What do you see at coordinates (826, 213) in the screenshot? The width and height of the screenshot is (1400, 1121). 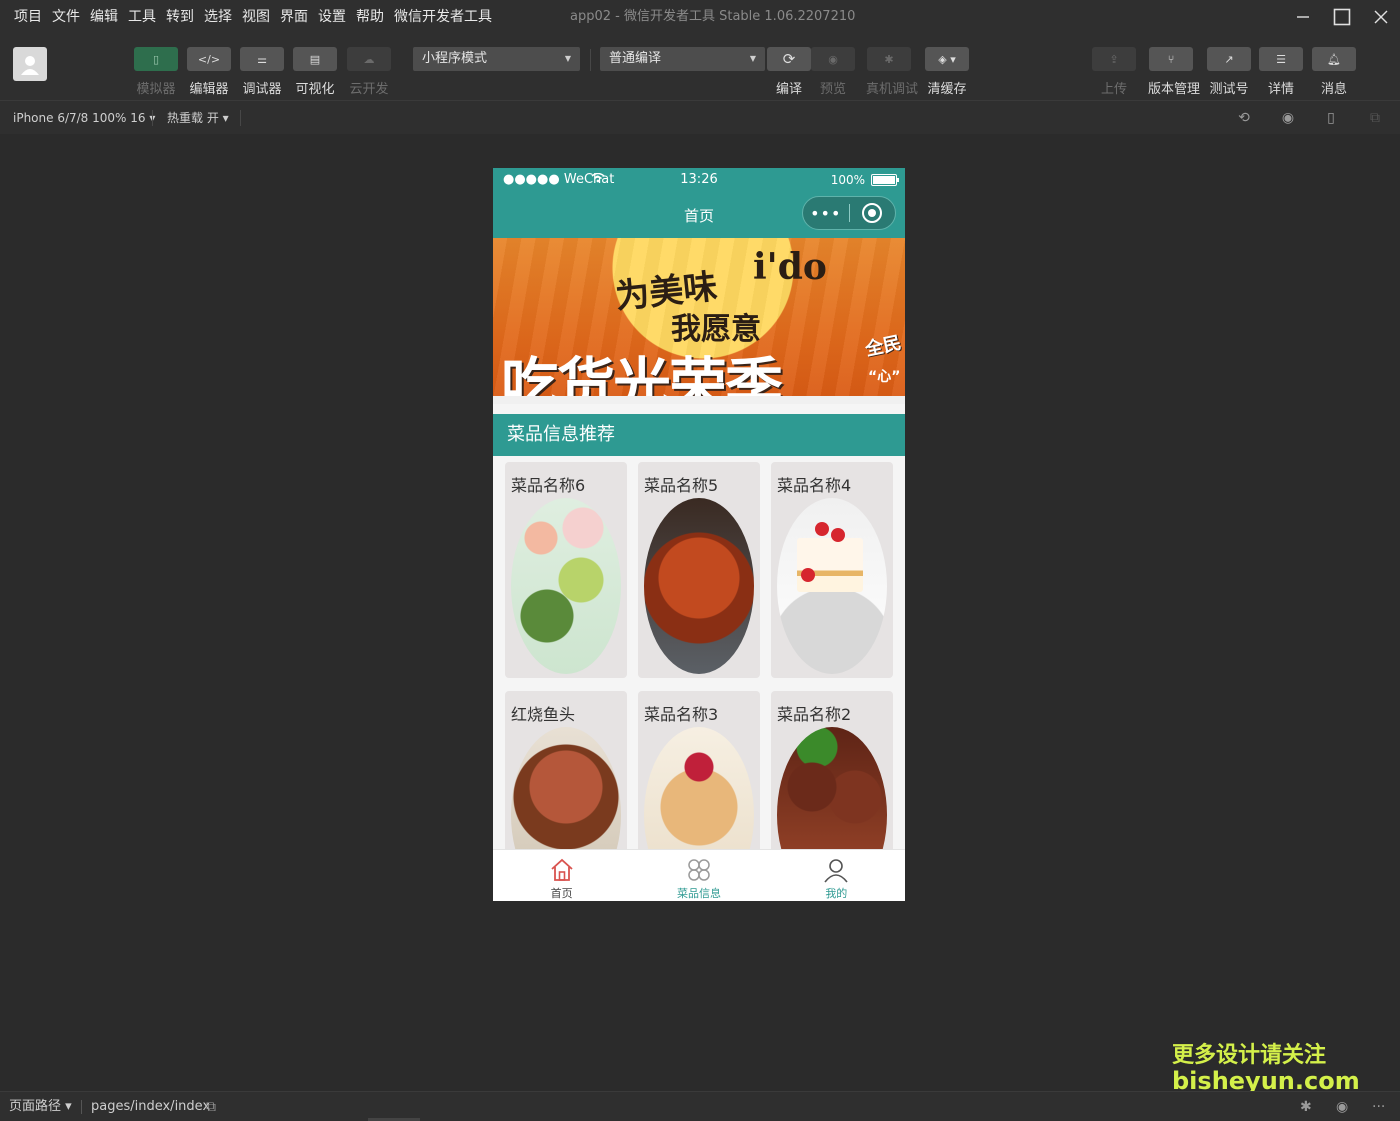 I see `more-icon: •••` at bounding box center [826, 213].